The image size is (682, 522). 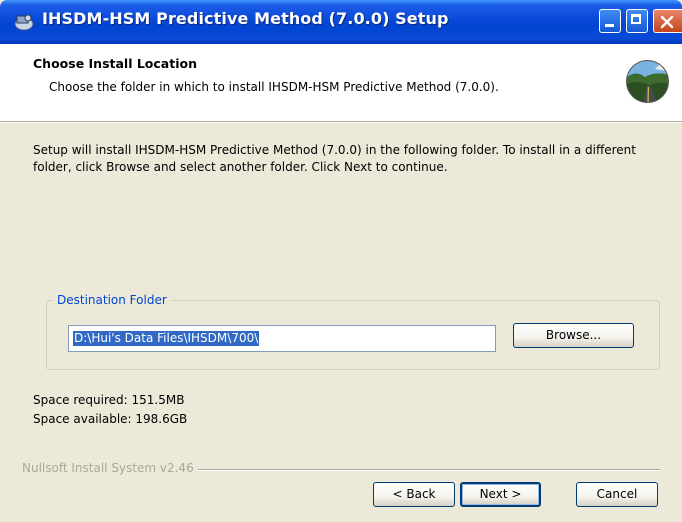 I want to click on maximize-icon, so click(x=636, y=19).